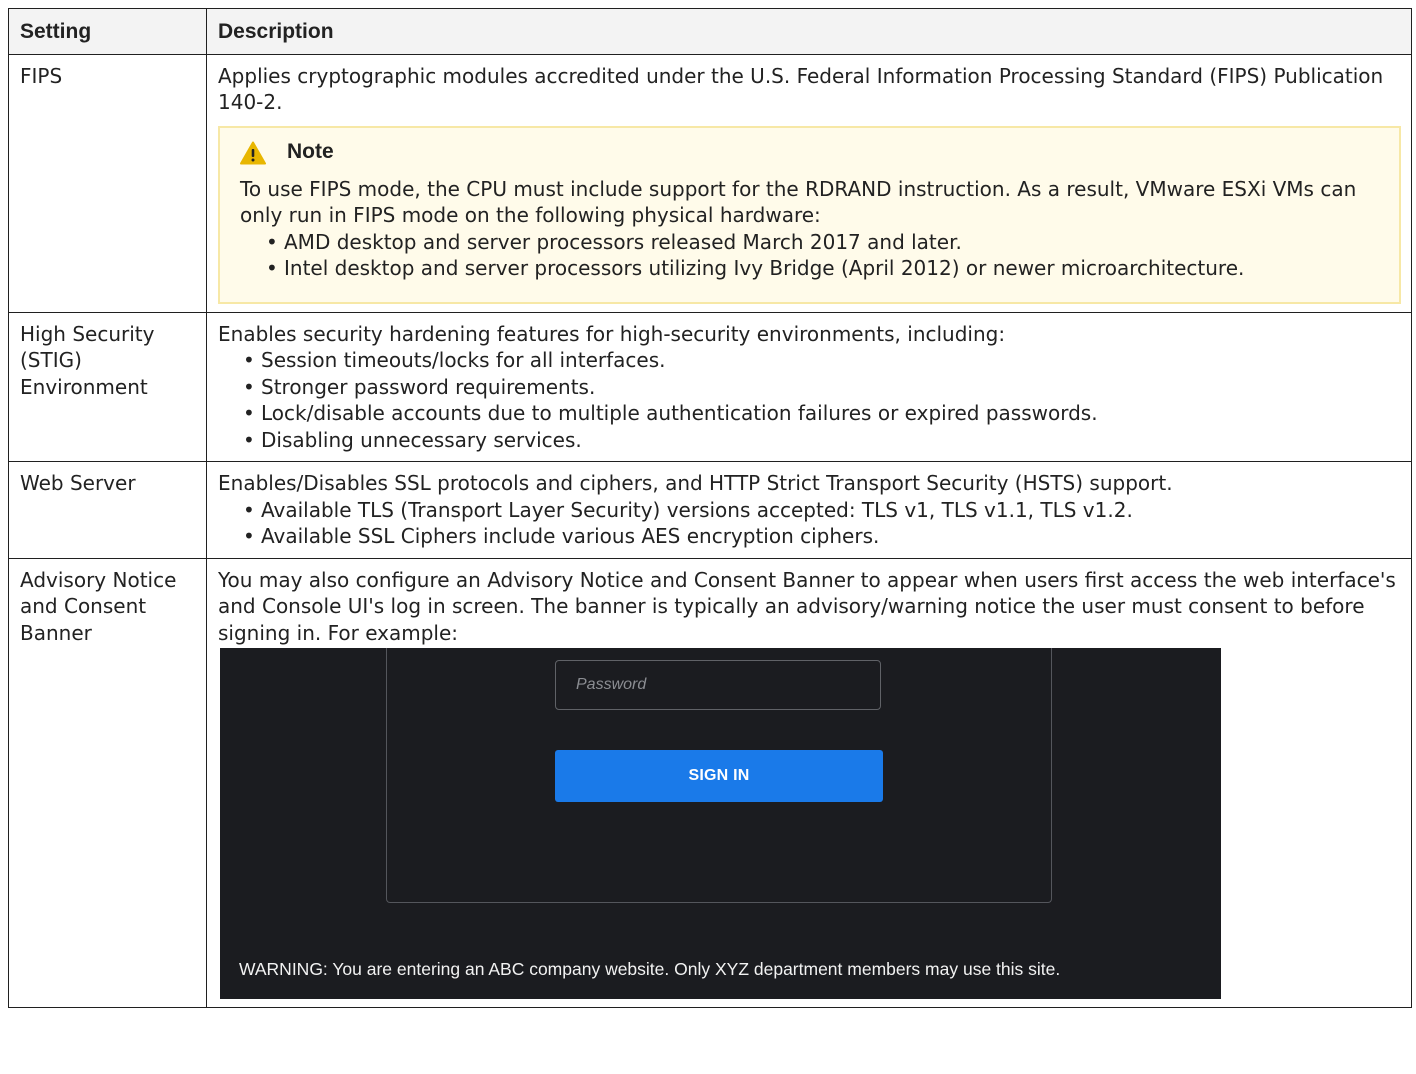 The image size is (1416, 1074). Describe the element at coordinates (107, 386) in the screenshot. I see `setting-cell: High Security (STIG) Environment` at that location.